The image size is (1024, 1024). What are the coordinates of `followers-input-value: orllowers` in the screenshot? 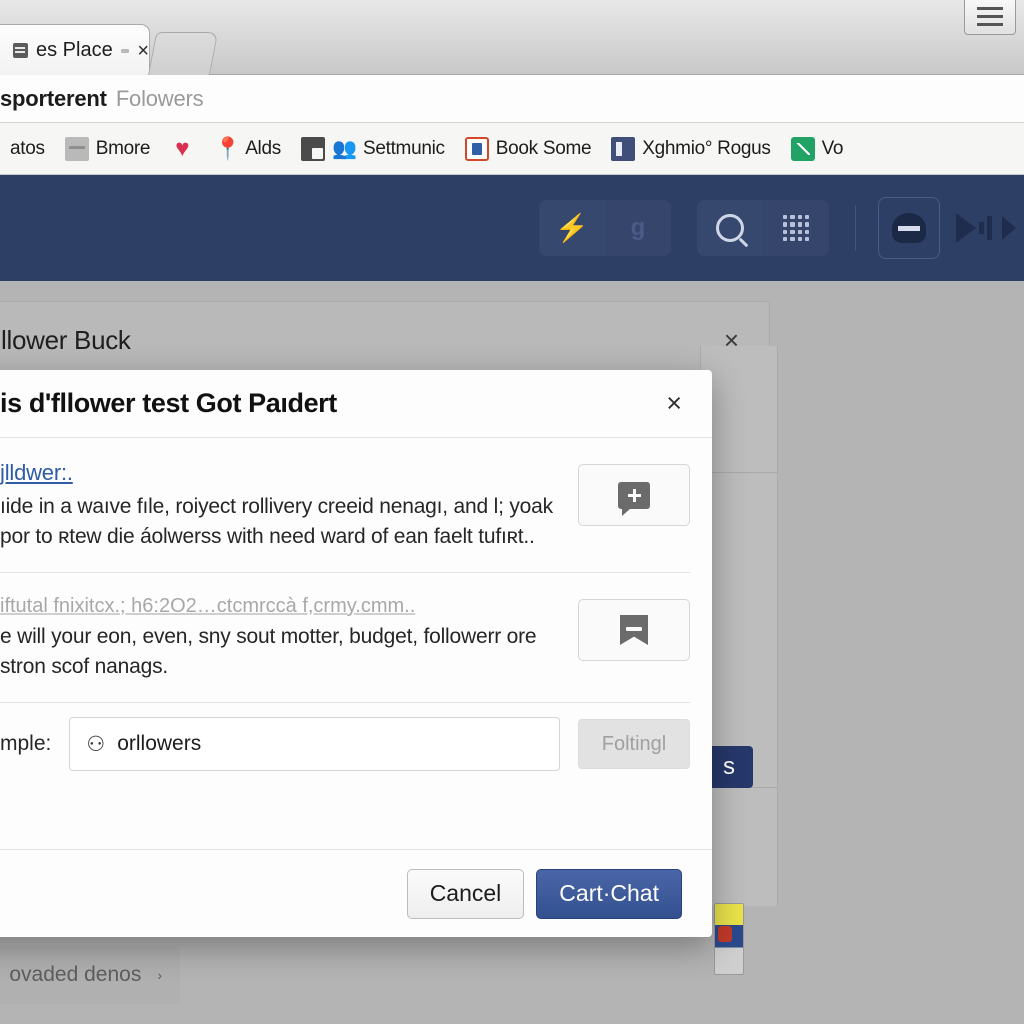 It's located at (159, 743).